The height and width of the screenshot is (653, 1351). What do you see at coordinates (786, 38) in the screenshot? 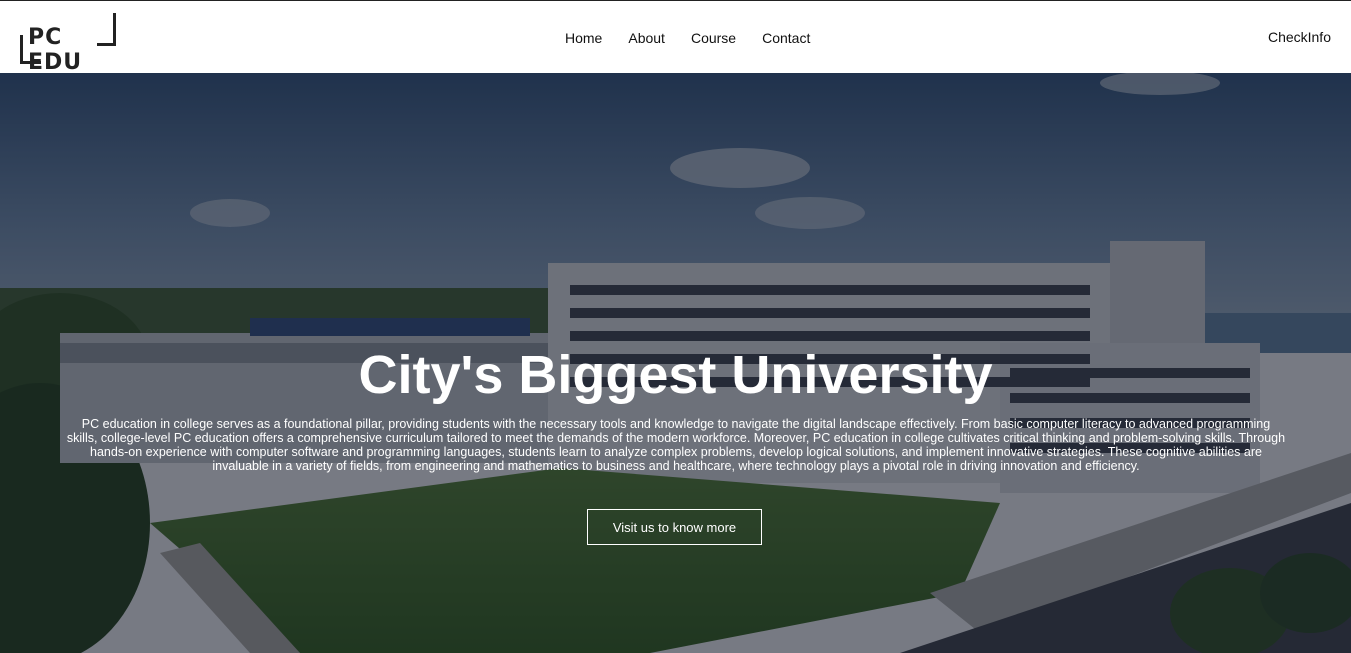
I see `nav-link-contact: Contact` at bounding box center [786, 38].